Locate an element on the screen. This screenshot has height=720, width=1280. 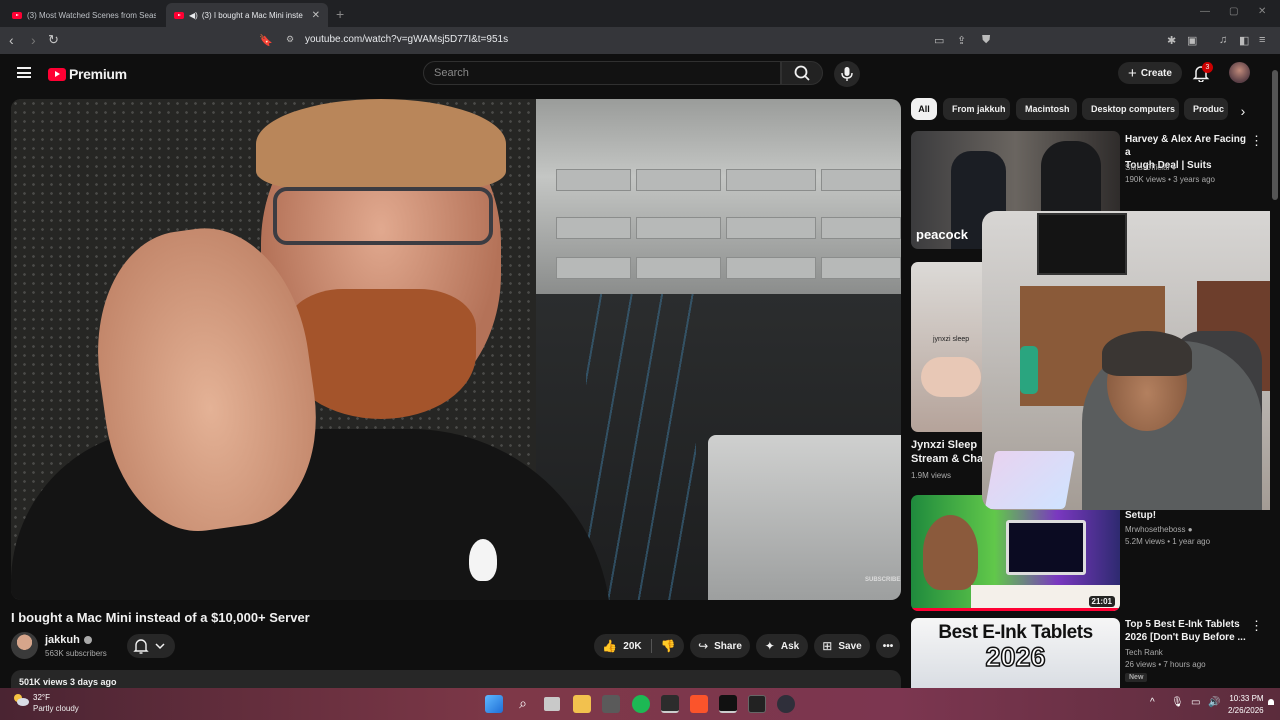
plus-icon: + is located at coordinates (1132, 73).